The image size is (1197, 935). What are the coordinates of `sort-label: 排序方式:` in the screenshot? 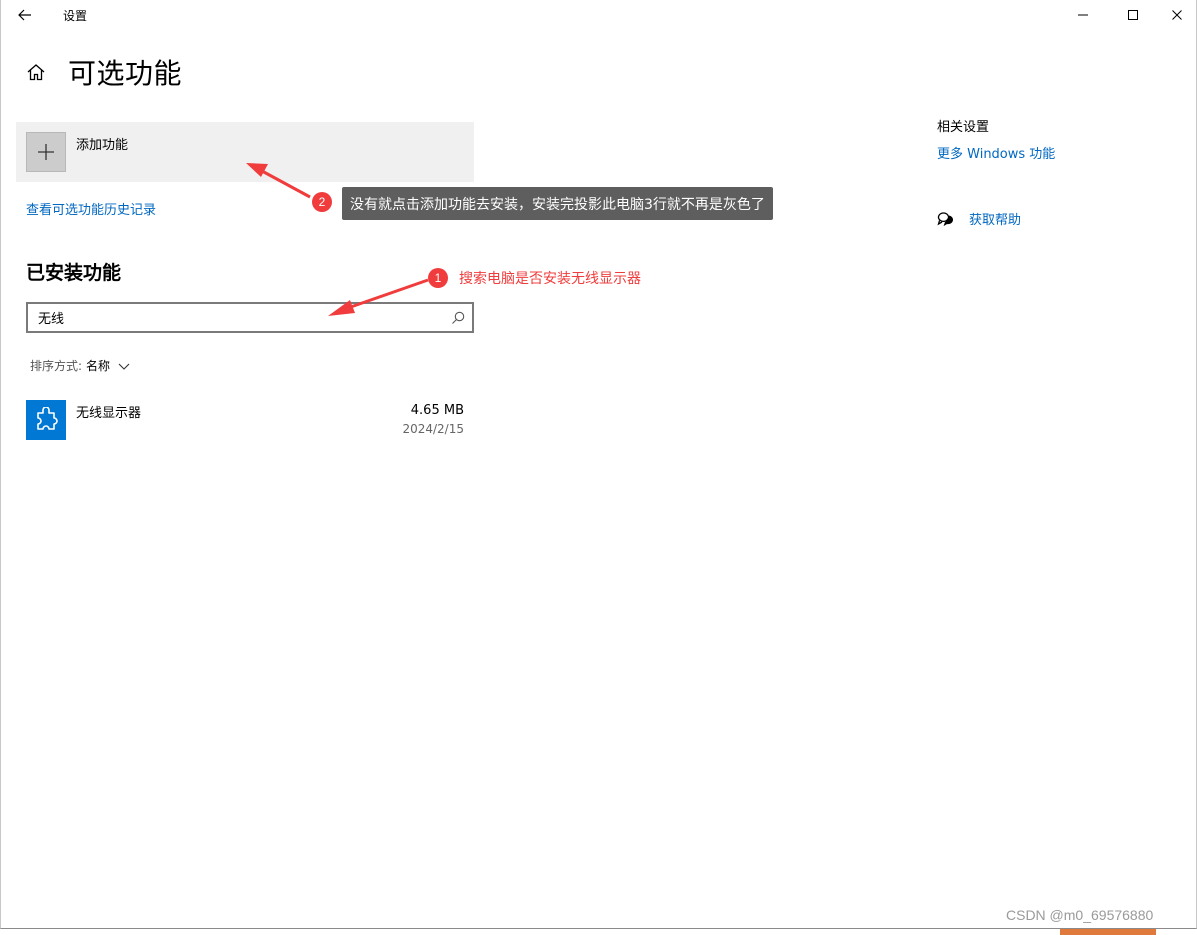 It's located at (56, 366).